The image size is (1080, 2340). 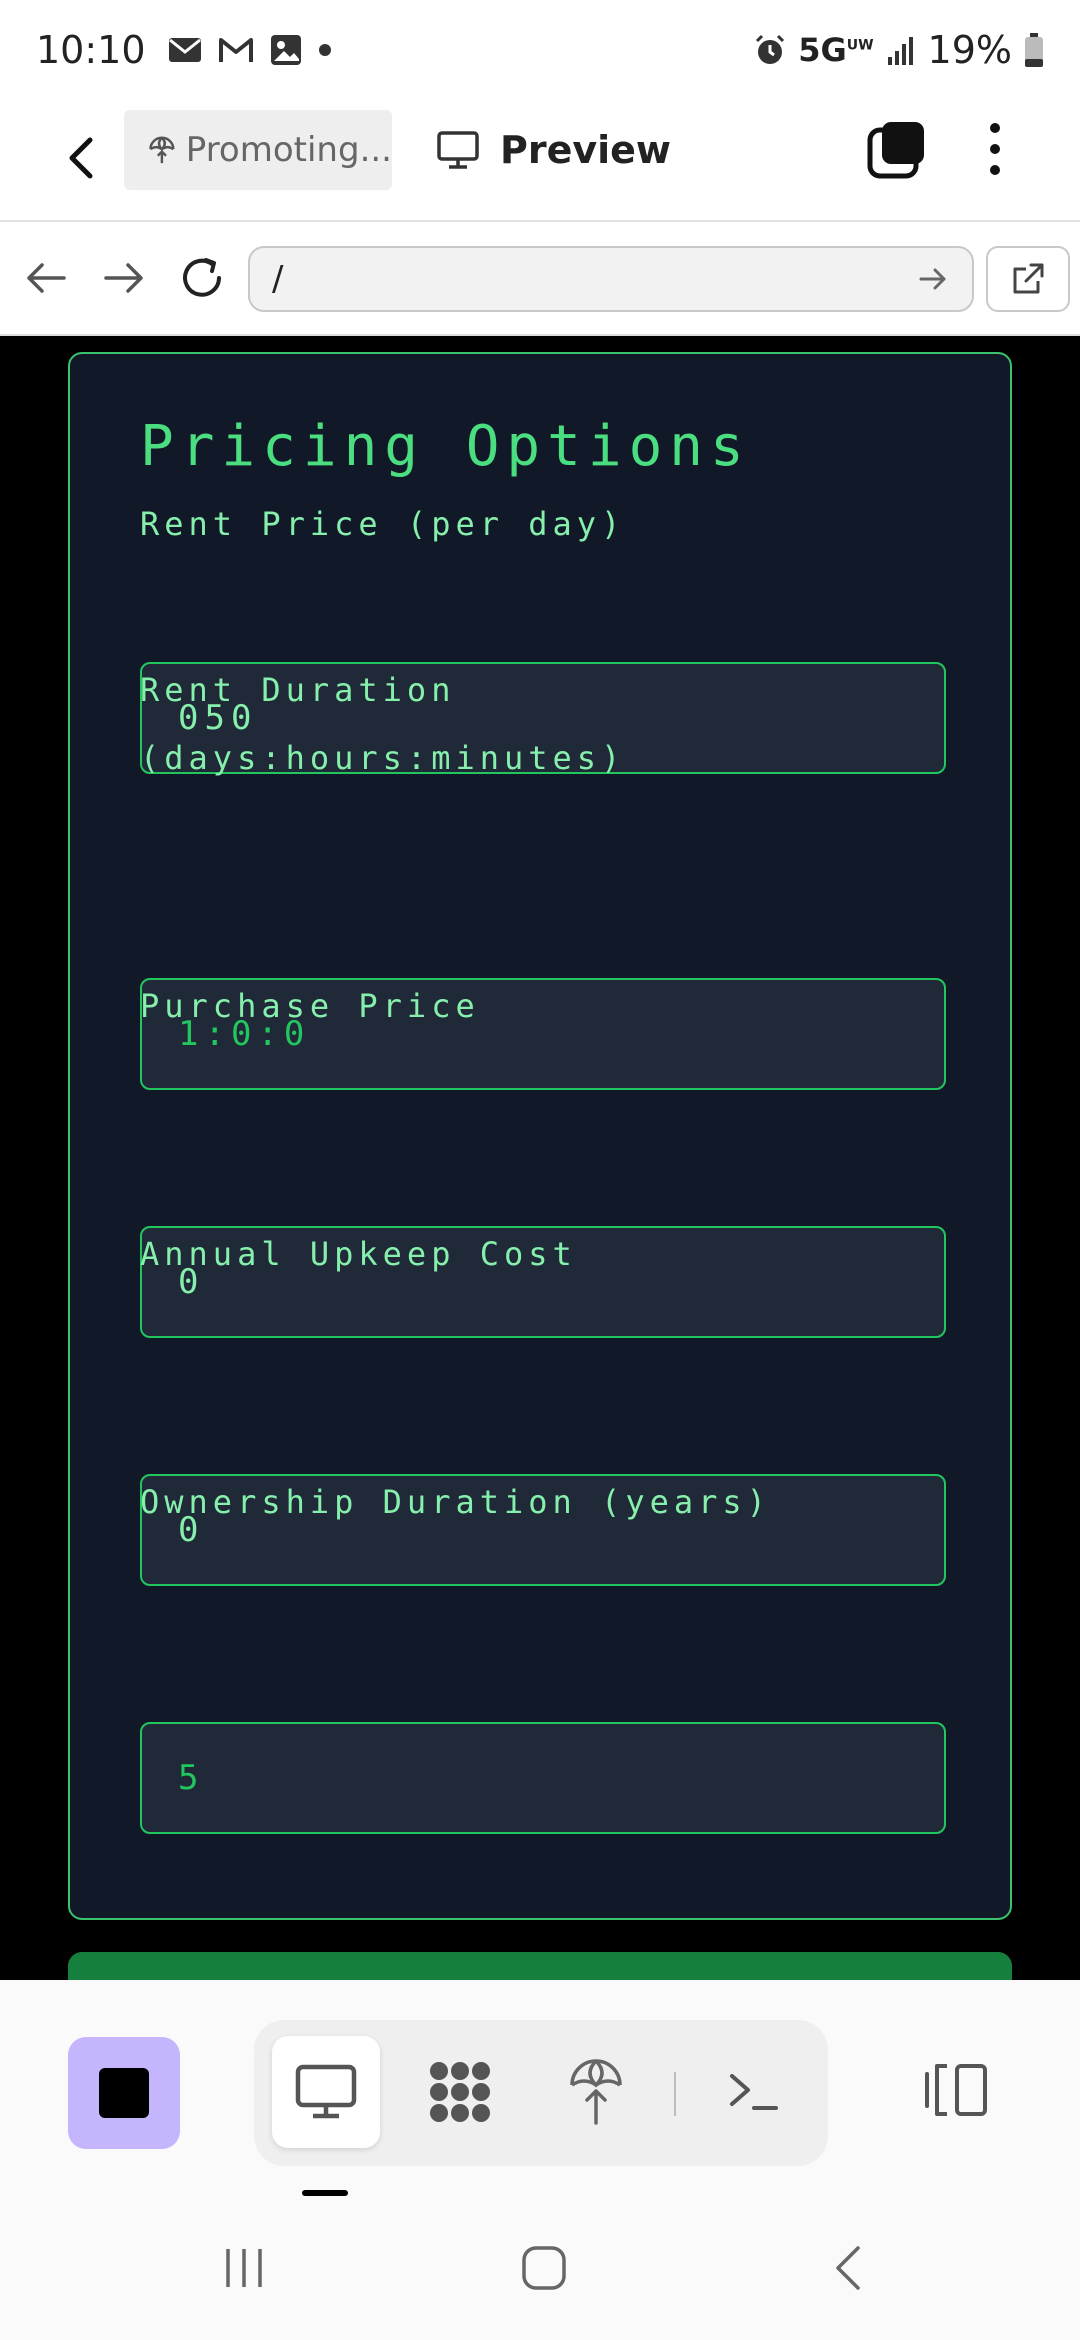 I want to click on stop-button, so click(x=124, y=2093).